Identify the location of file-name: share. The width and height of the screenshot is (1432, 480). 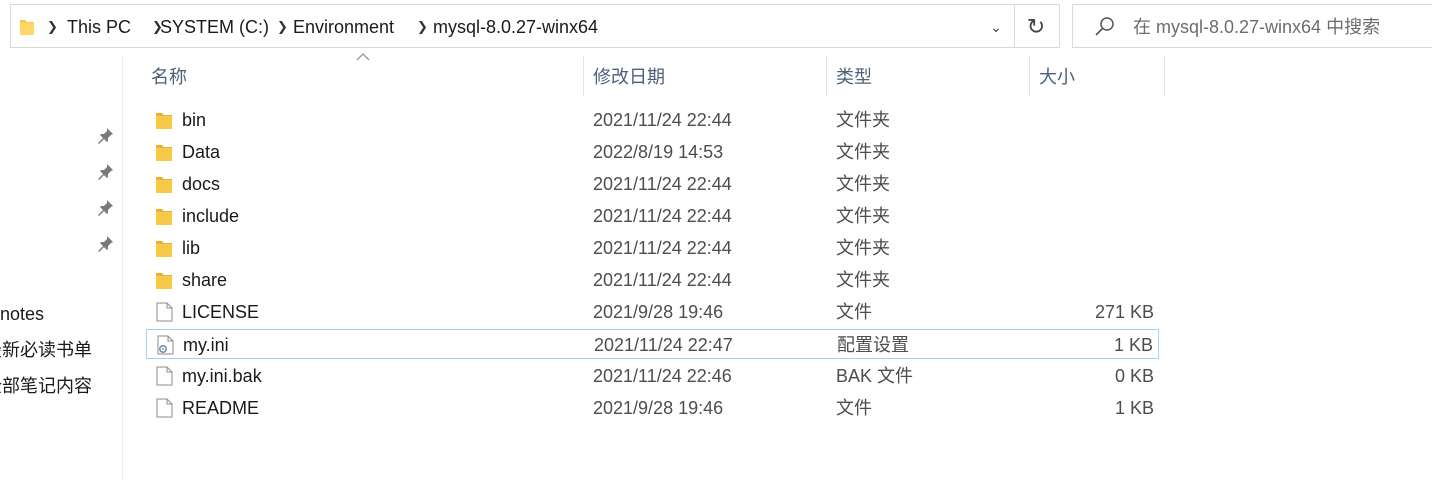
(205, 280).